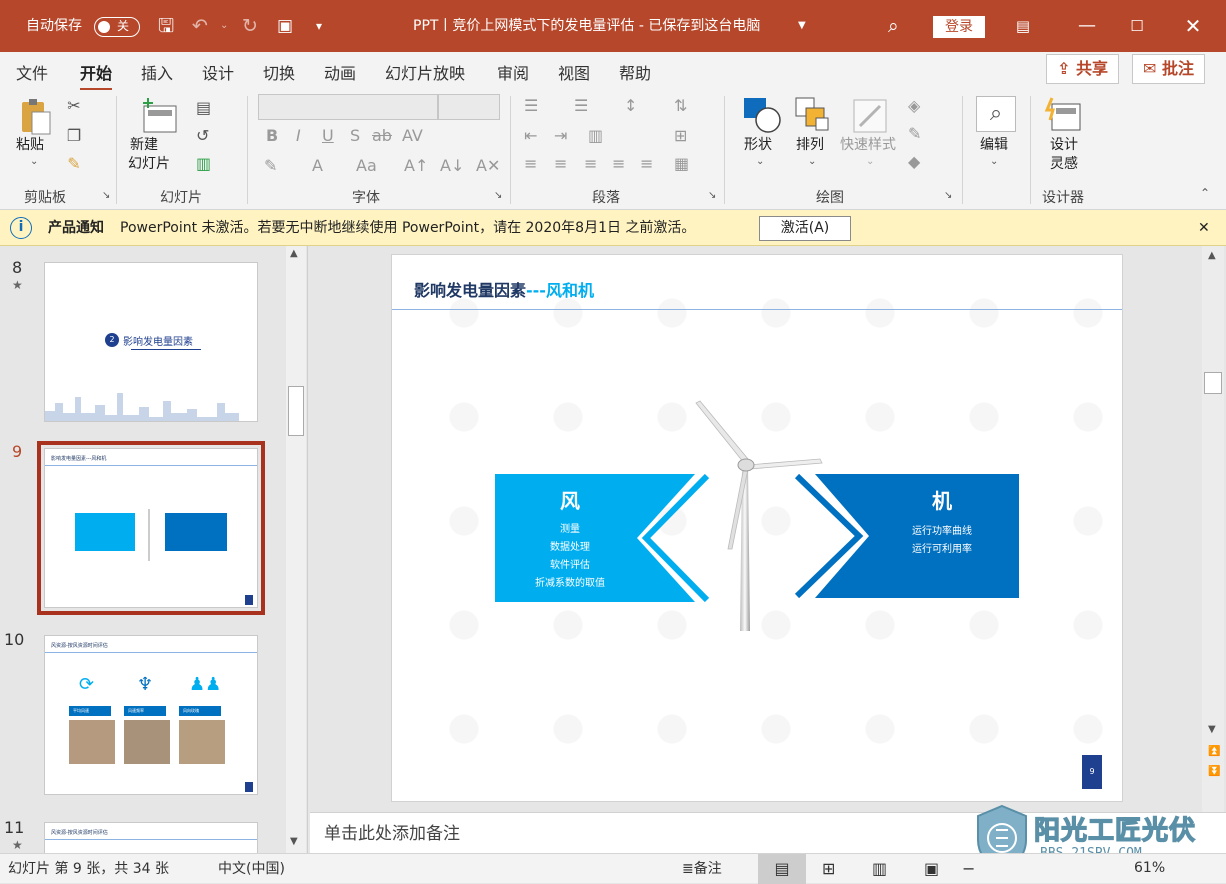 The width and height of the screenshot is (1226, 884). Describe the element at coordinates (513, 72) in the screenshot. I see `tab-review: 审阅` at that location.